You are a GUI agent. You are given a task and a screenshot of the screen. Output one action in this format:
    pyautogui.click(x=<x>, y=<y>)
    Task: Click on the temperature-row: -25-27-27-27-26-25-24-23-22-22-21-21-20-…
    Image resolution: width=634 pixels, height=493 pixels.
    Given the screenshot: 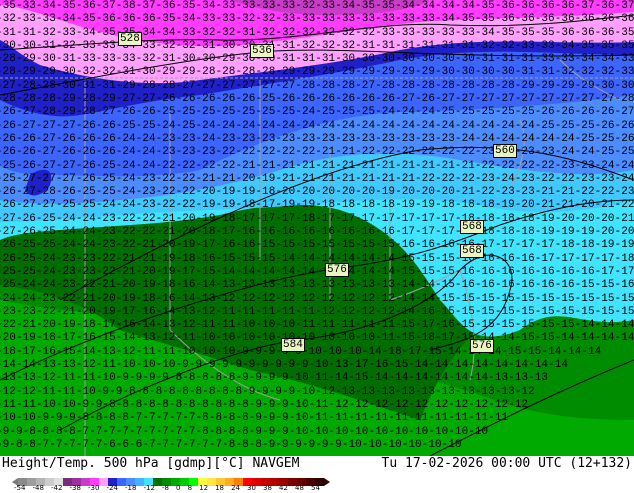 What is the action you would take?
    pyautogui.click(x=317, y=178)
    